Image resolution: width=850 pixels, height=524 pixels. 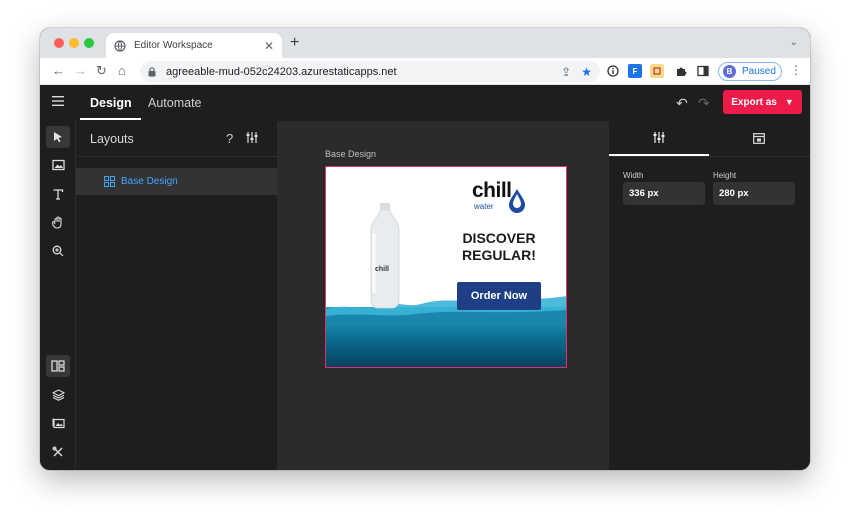 I want to click on panel-title: Layouts, so click(x=112, y=139).